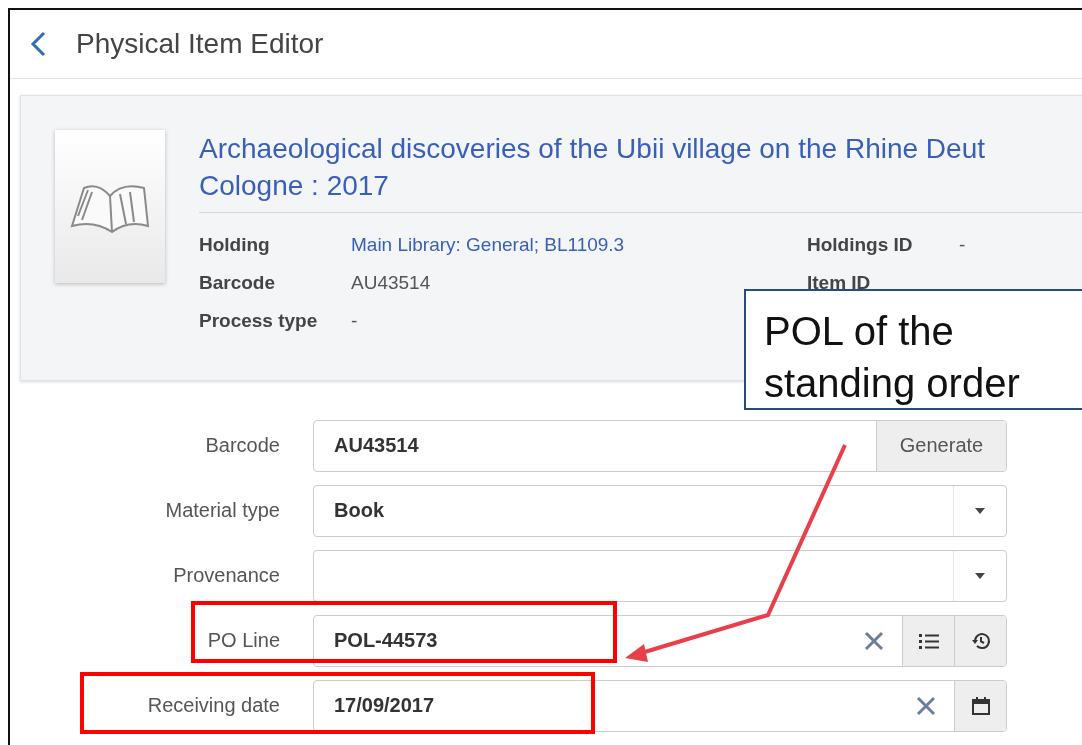 This screenshot has width=1082, height=745. What do you see at coordinates (376, 445) in the screenshot?
I see `field-value: AU43514` at bounding box center [376, 445].